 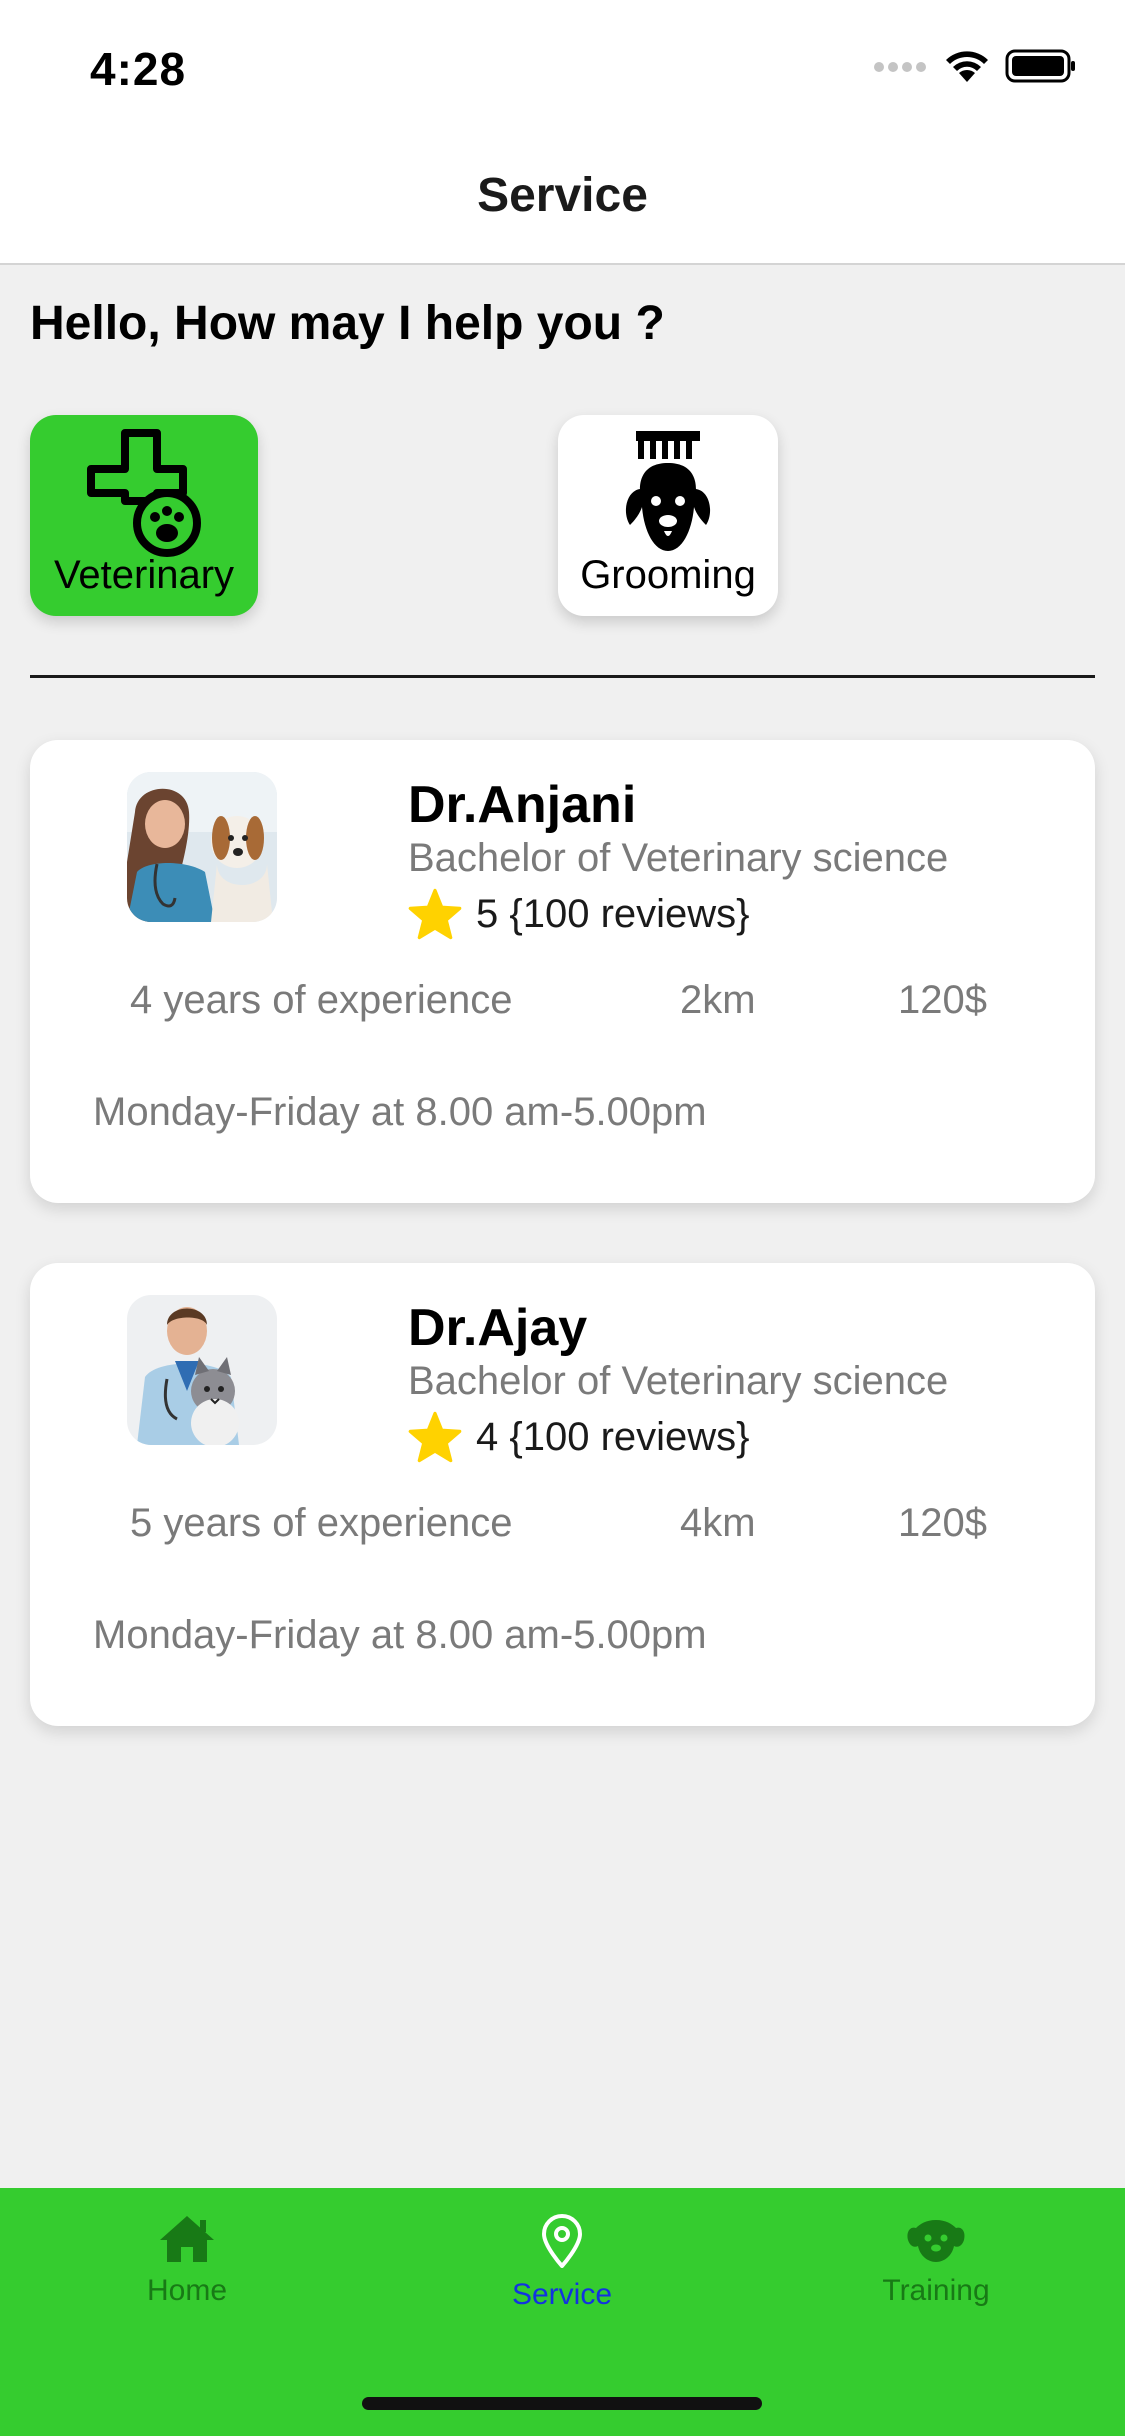 I want to click on category-label: Veterinary, so click(x=144, y=575).